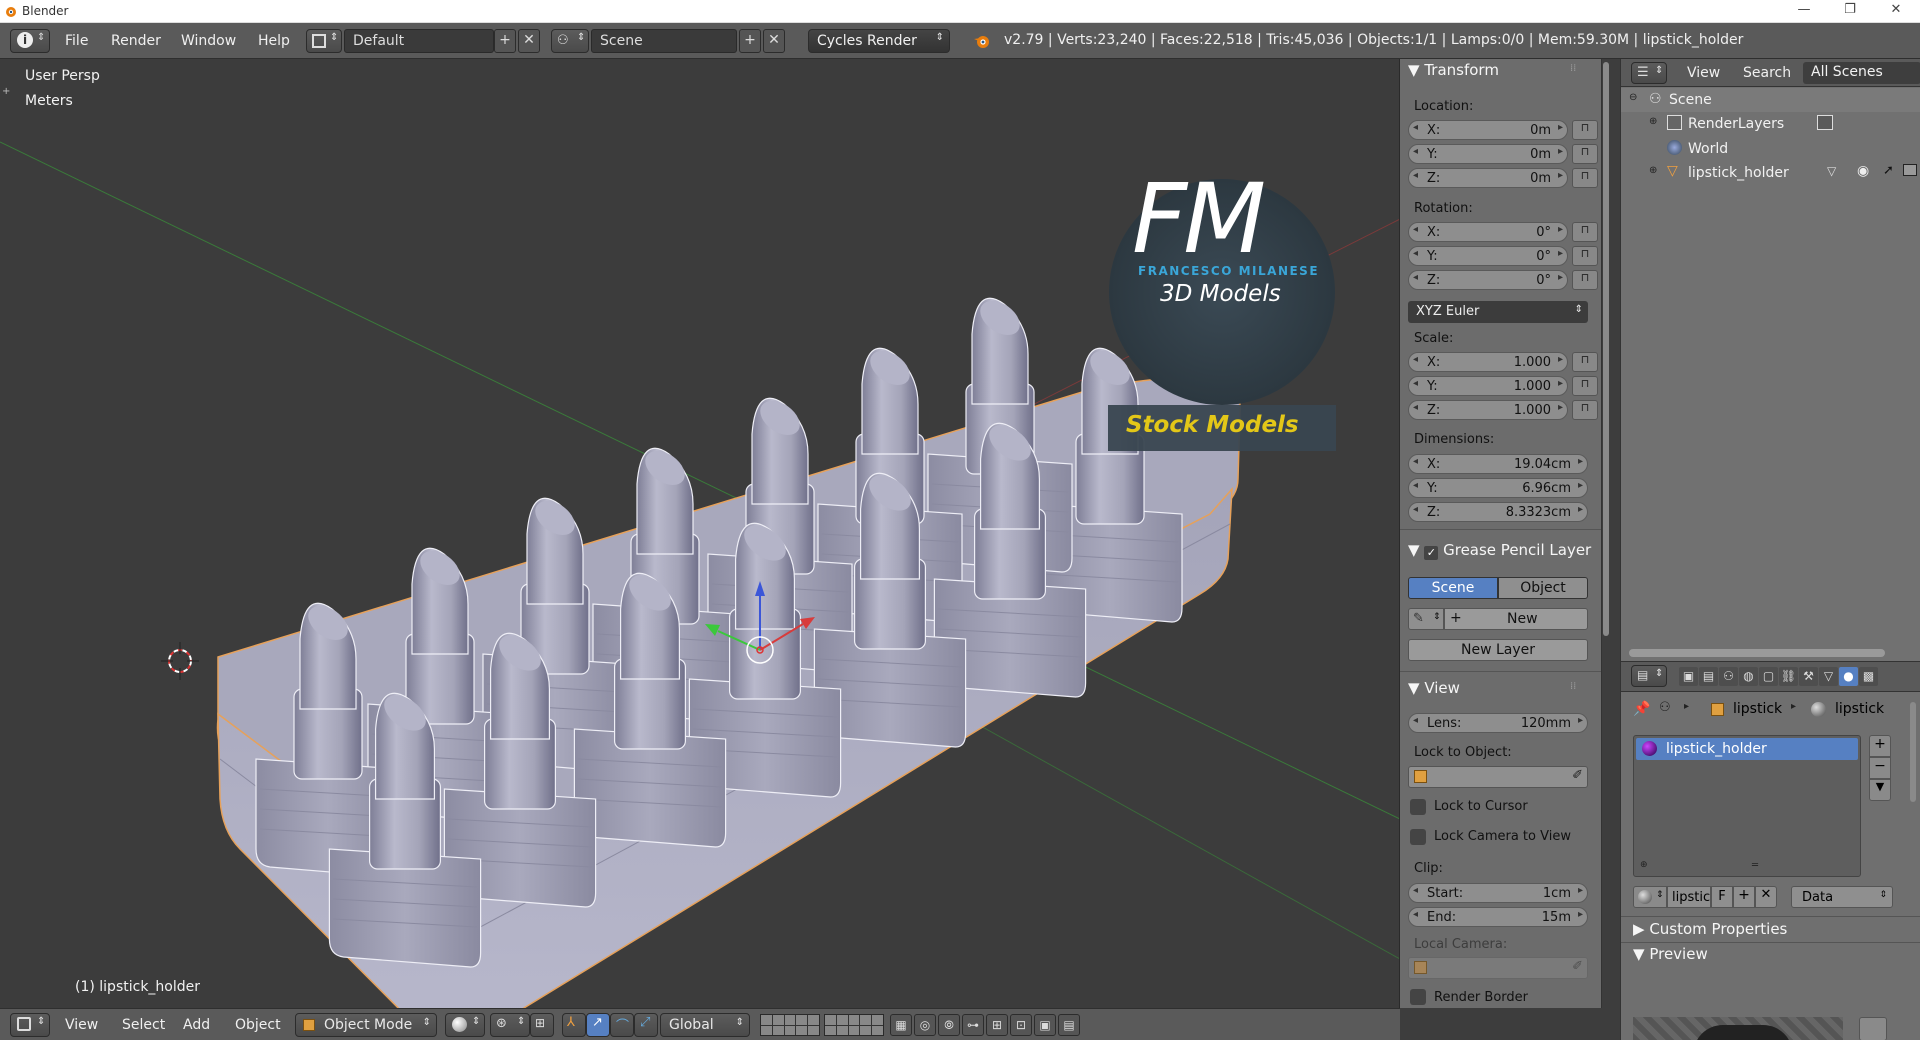 The width and height of the screenshot is (1920, 1040). Describe the element at coordinates (1644, 865) in the screenshot. I see `list-filter-icon: ⊕` at that location.